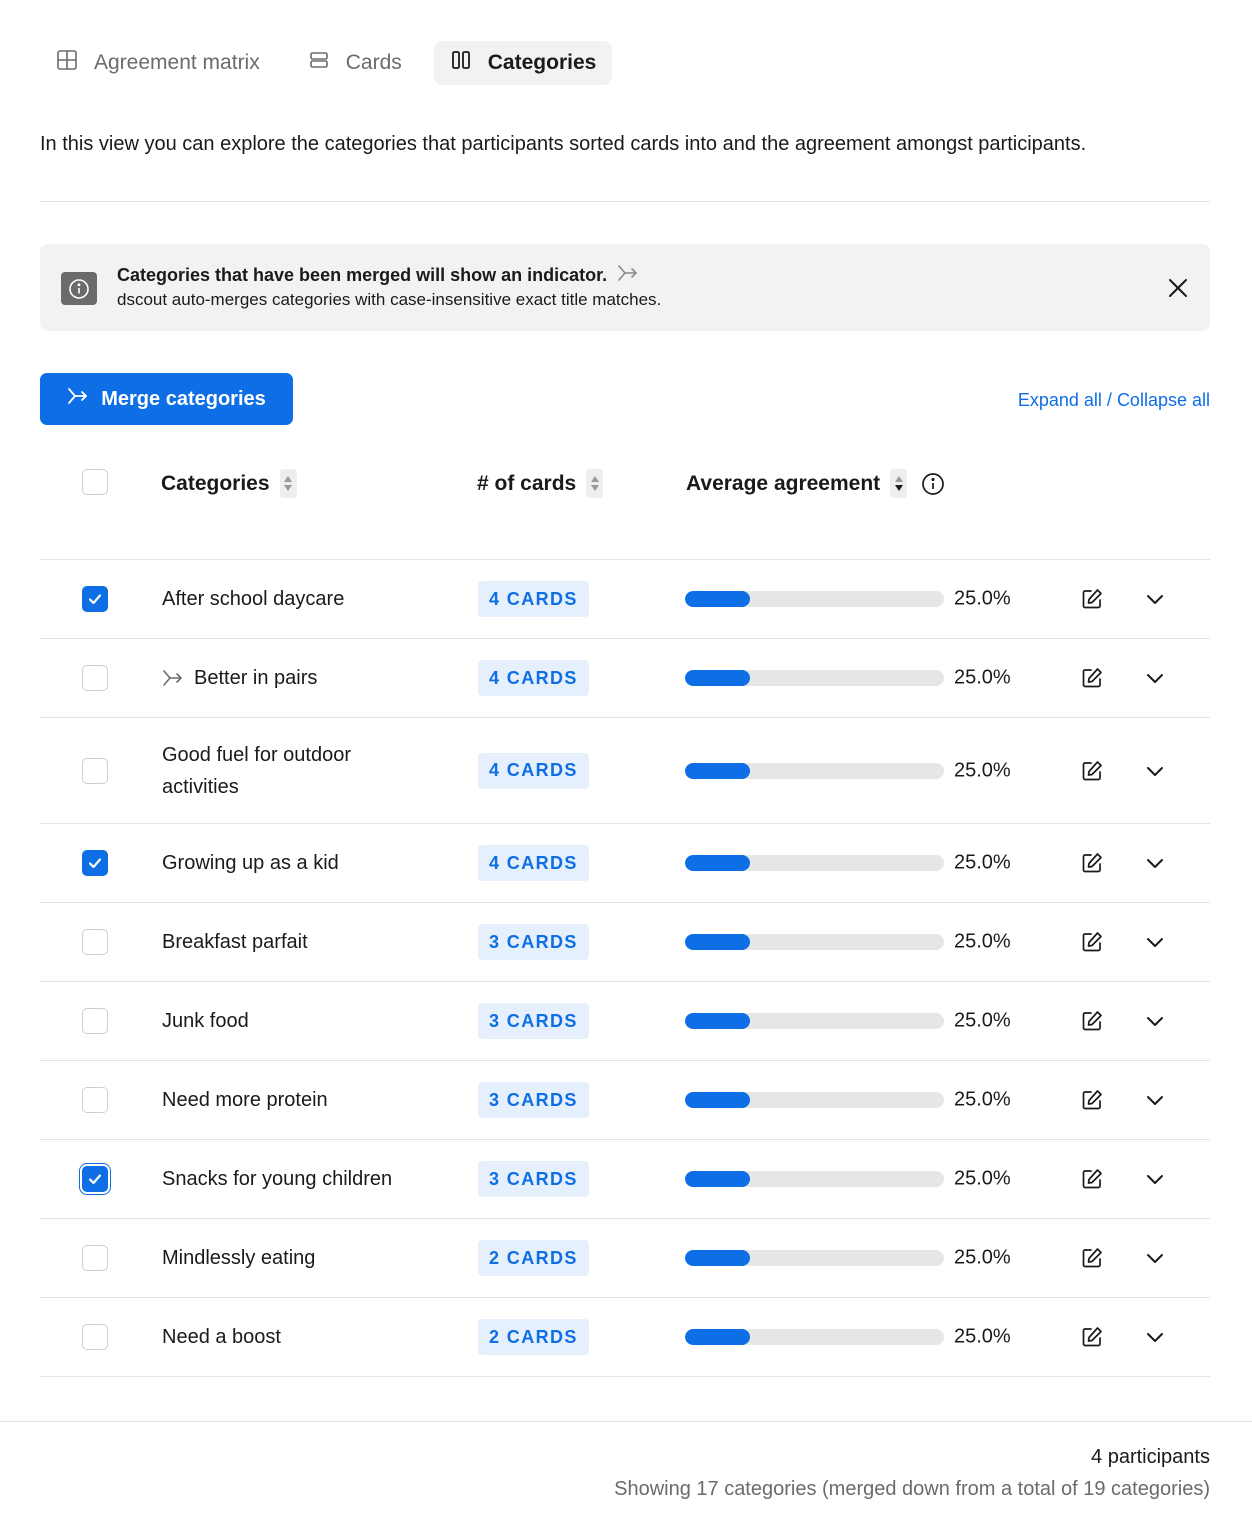 This screenshot has height=1524, width=1252. I want to click on category-name: Junk food, so click(205, 1021).